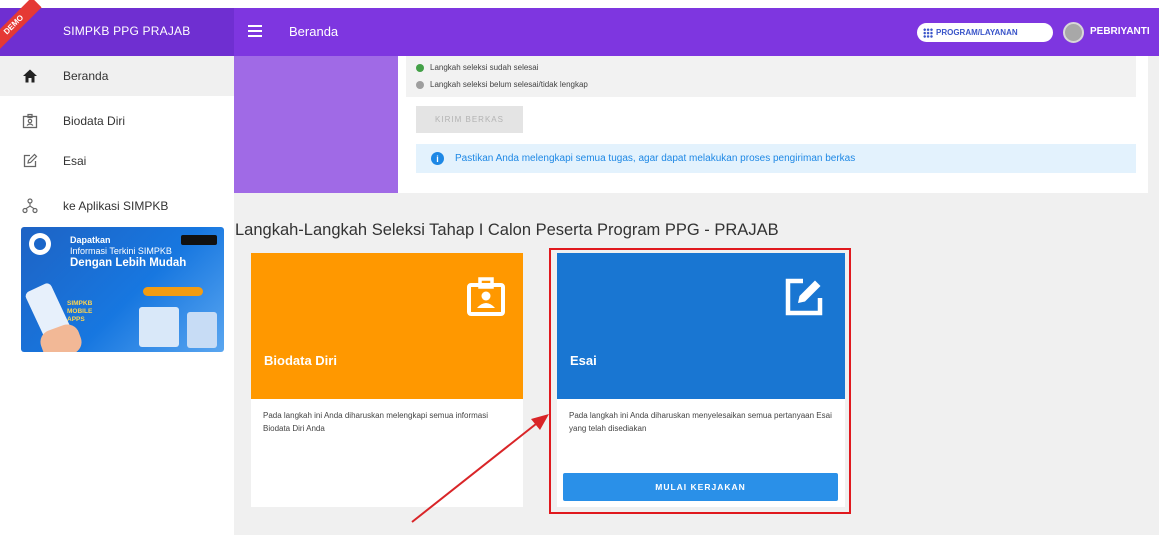 This screenshot has height=544, width=1159. I want to click on program-layanan-label: PROGRAM/LAYANAN, so click(977, 32).